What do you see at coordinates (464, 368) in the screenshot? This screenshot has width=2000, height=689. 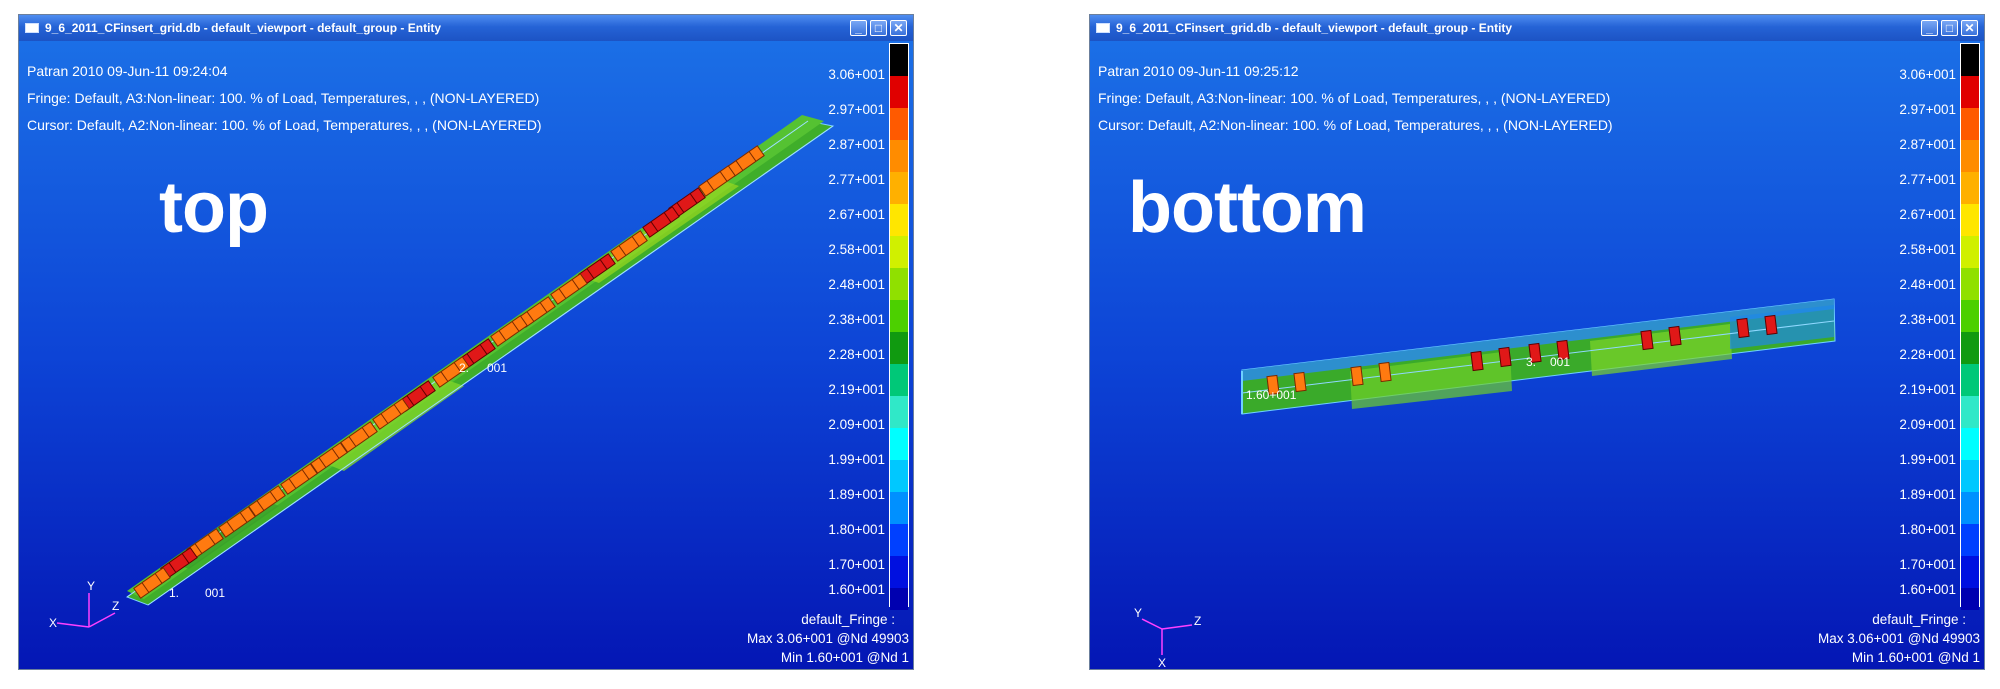 I see `cursor-label-max: 2.` at bounding box center [464, 368].